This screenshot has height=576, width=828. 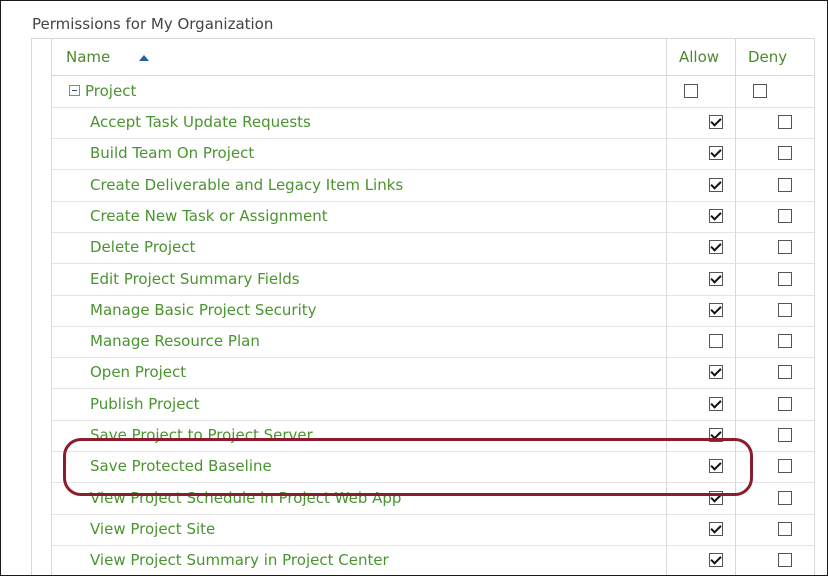 I want to click on group-label: Project, so click(x=110, y=91).